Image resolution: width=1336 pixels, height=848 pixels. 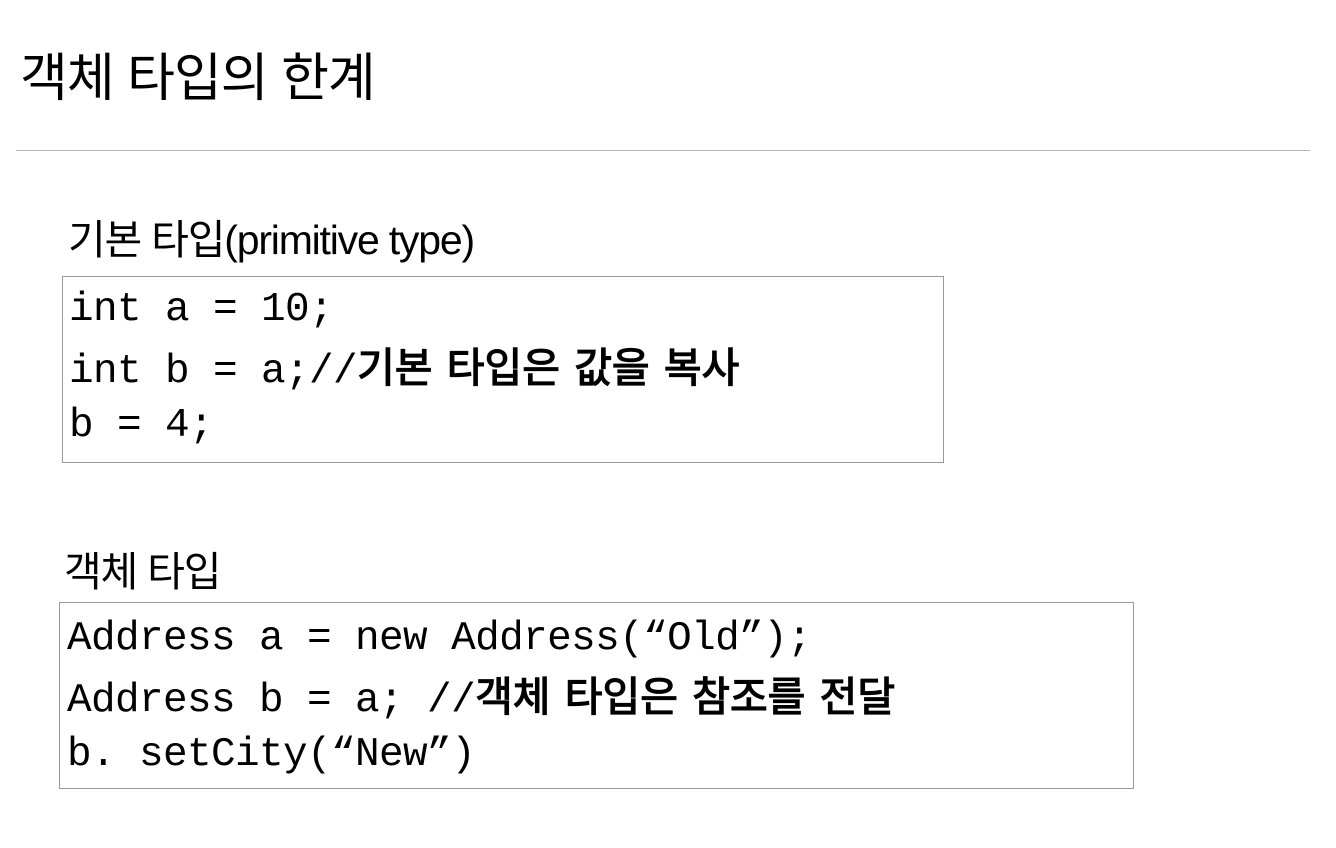 What do you see at coordinates (663, 150) in the screenshot?
I see `title-divider` at bounding box center [663, 150].